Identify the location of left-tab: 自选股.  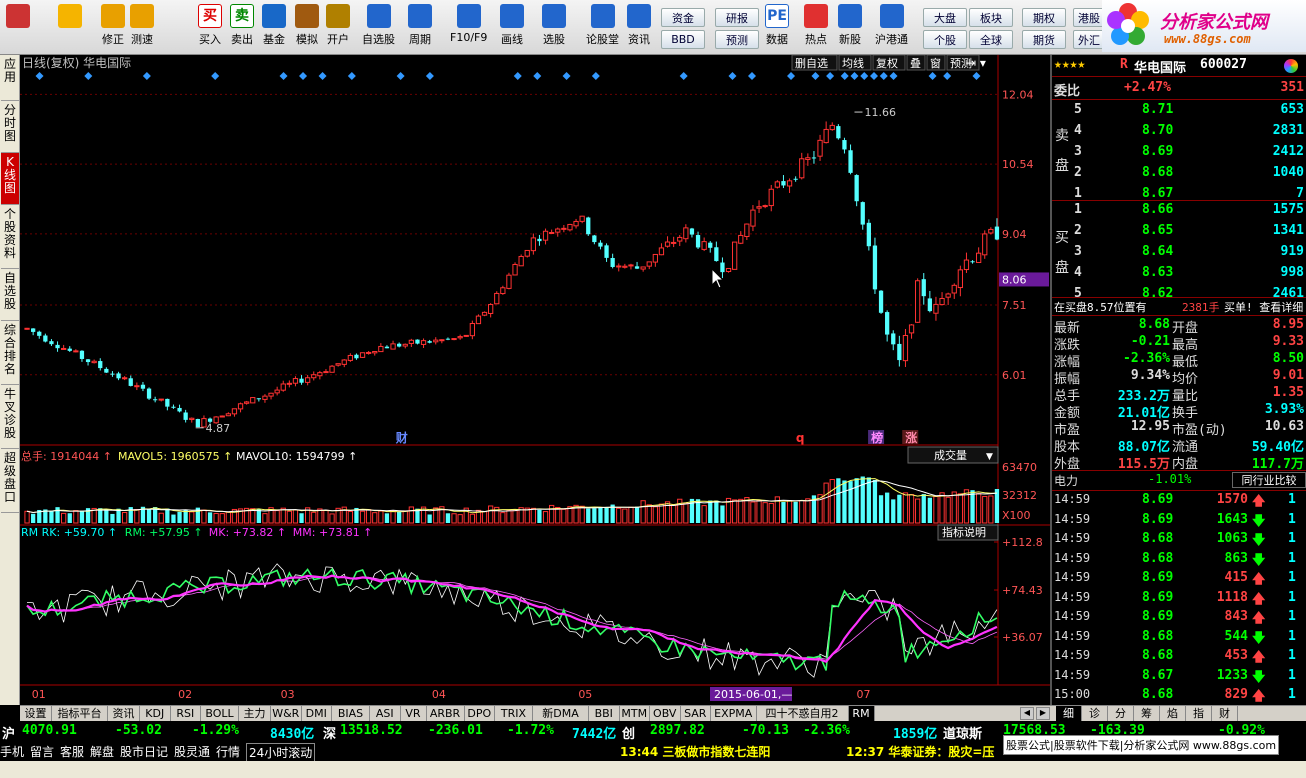
(10, 295).